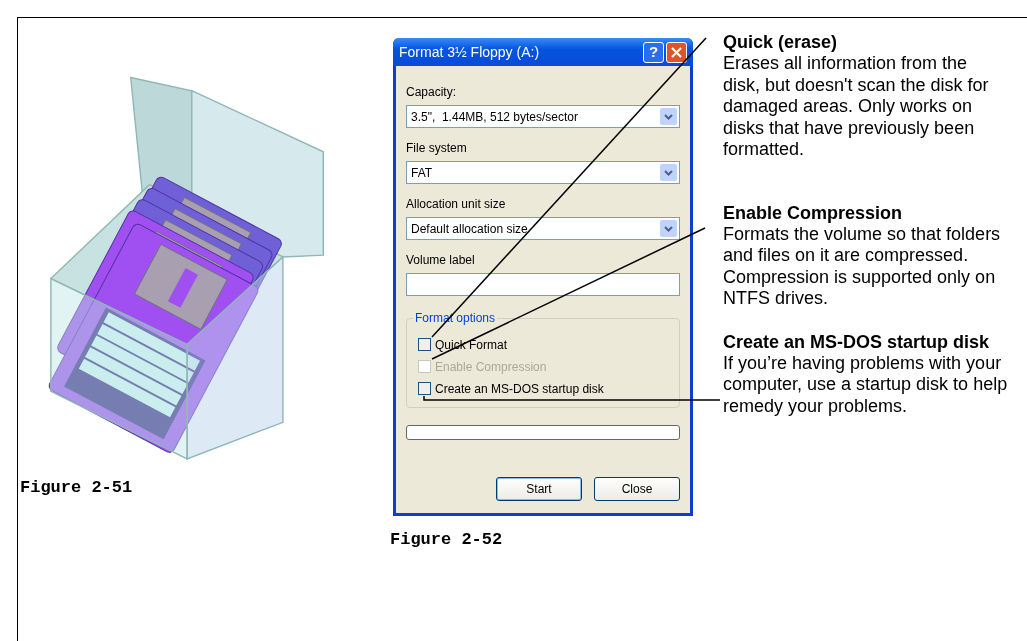  I want to click on figure-caption: Figure 2-52, so click(446, 540).